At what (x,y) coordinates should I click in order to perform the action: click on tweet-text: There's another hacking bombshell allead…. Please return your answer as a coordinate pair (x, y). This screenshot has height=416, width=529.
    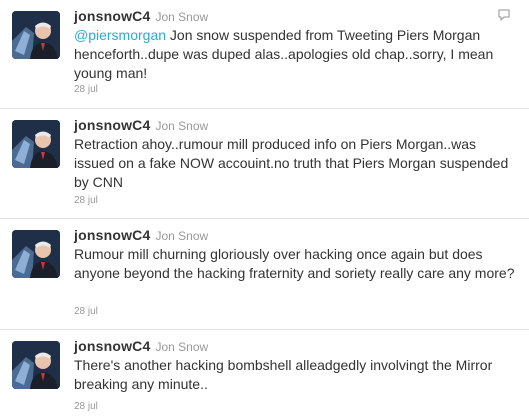
    Looking at the image, I should click on (283, 374).